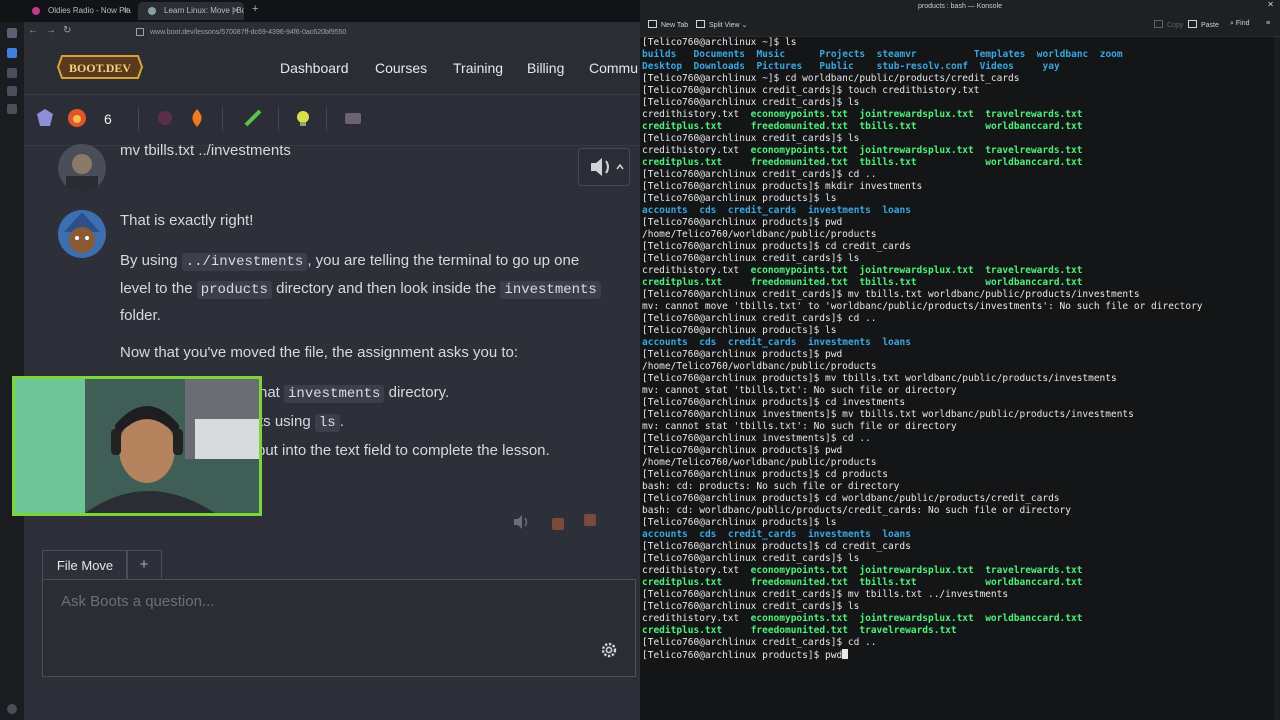  Describe the element at coordinates (33, 30) in the screenshot. I see `back-icon: ←` at that location.